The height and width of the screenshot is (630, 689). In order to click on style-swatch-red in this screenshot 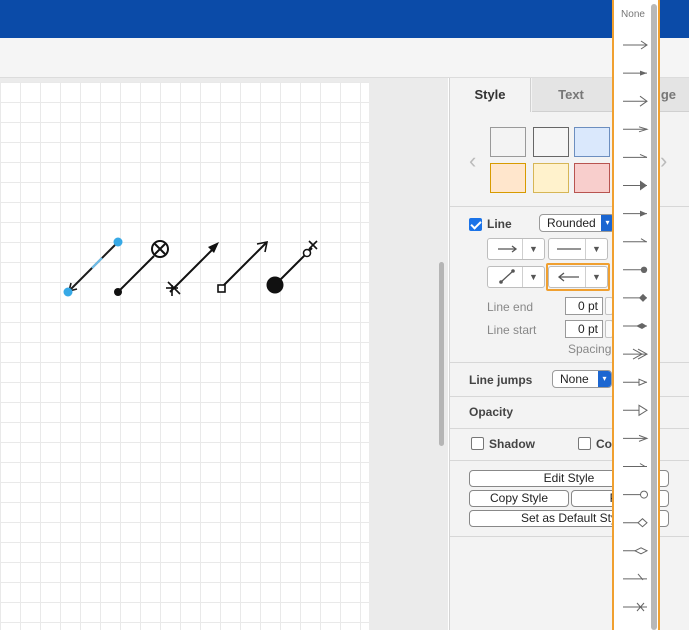, I will do `click(592, 178)`.